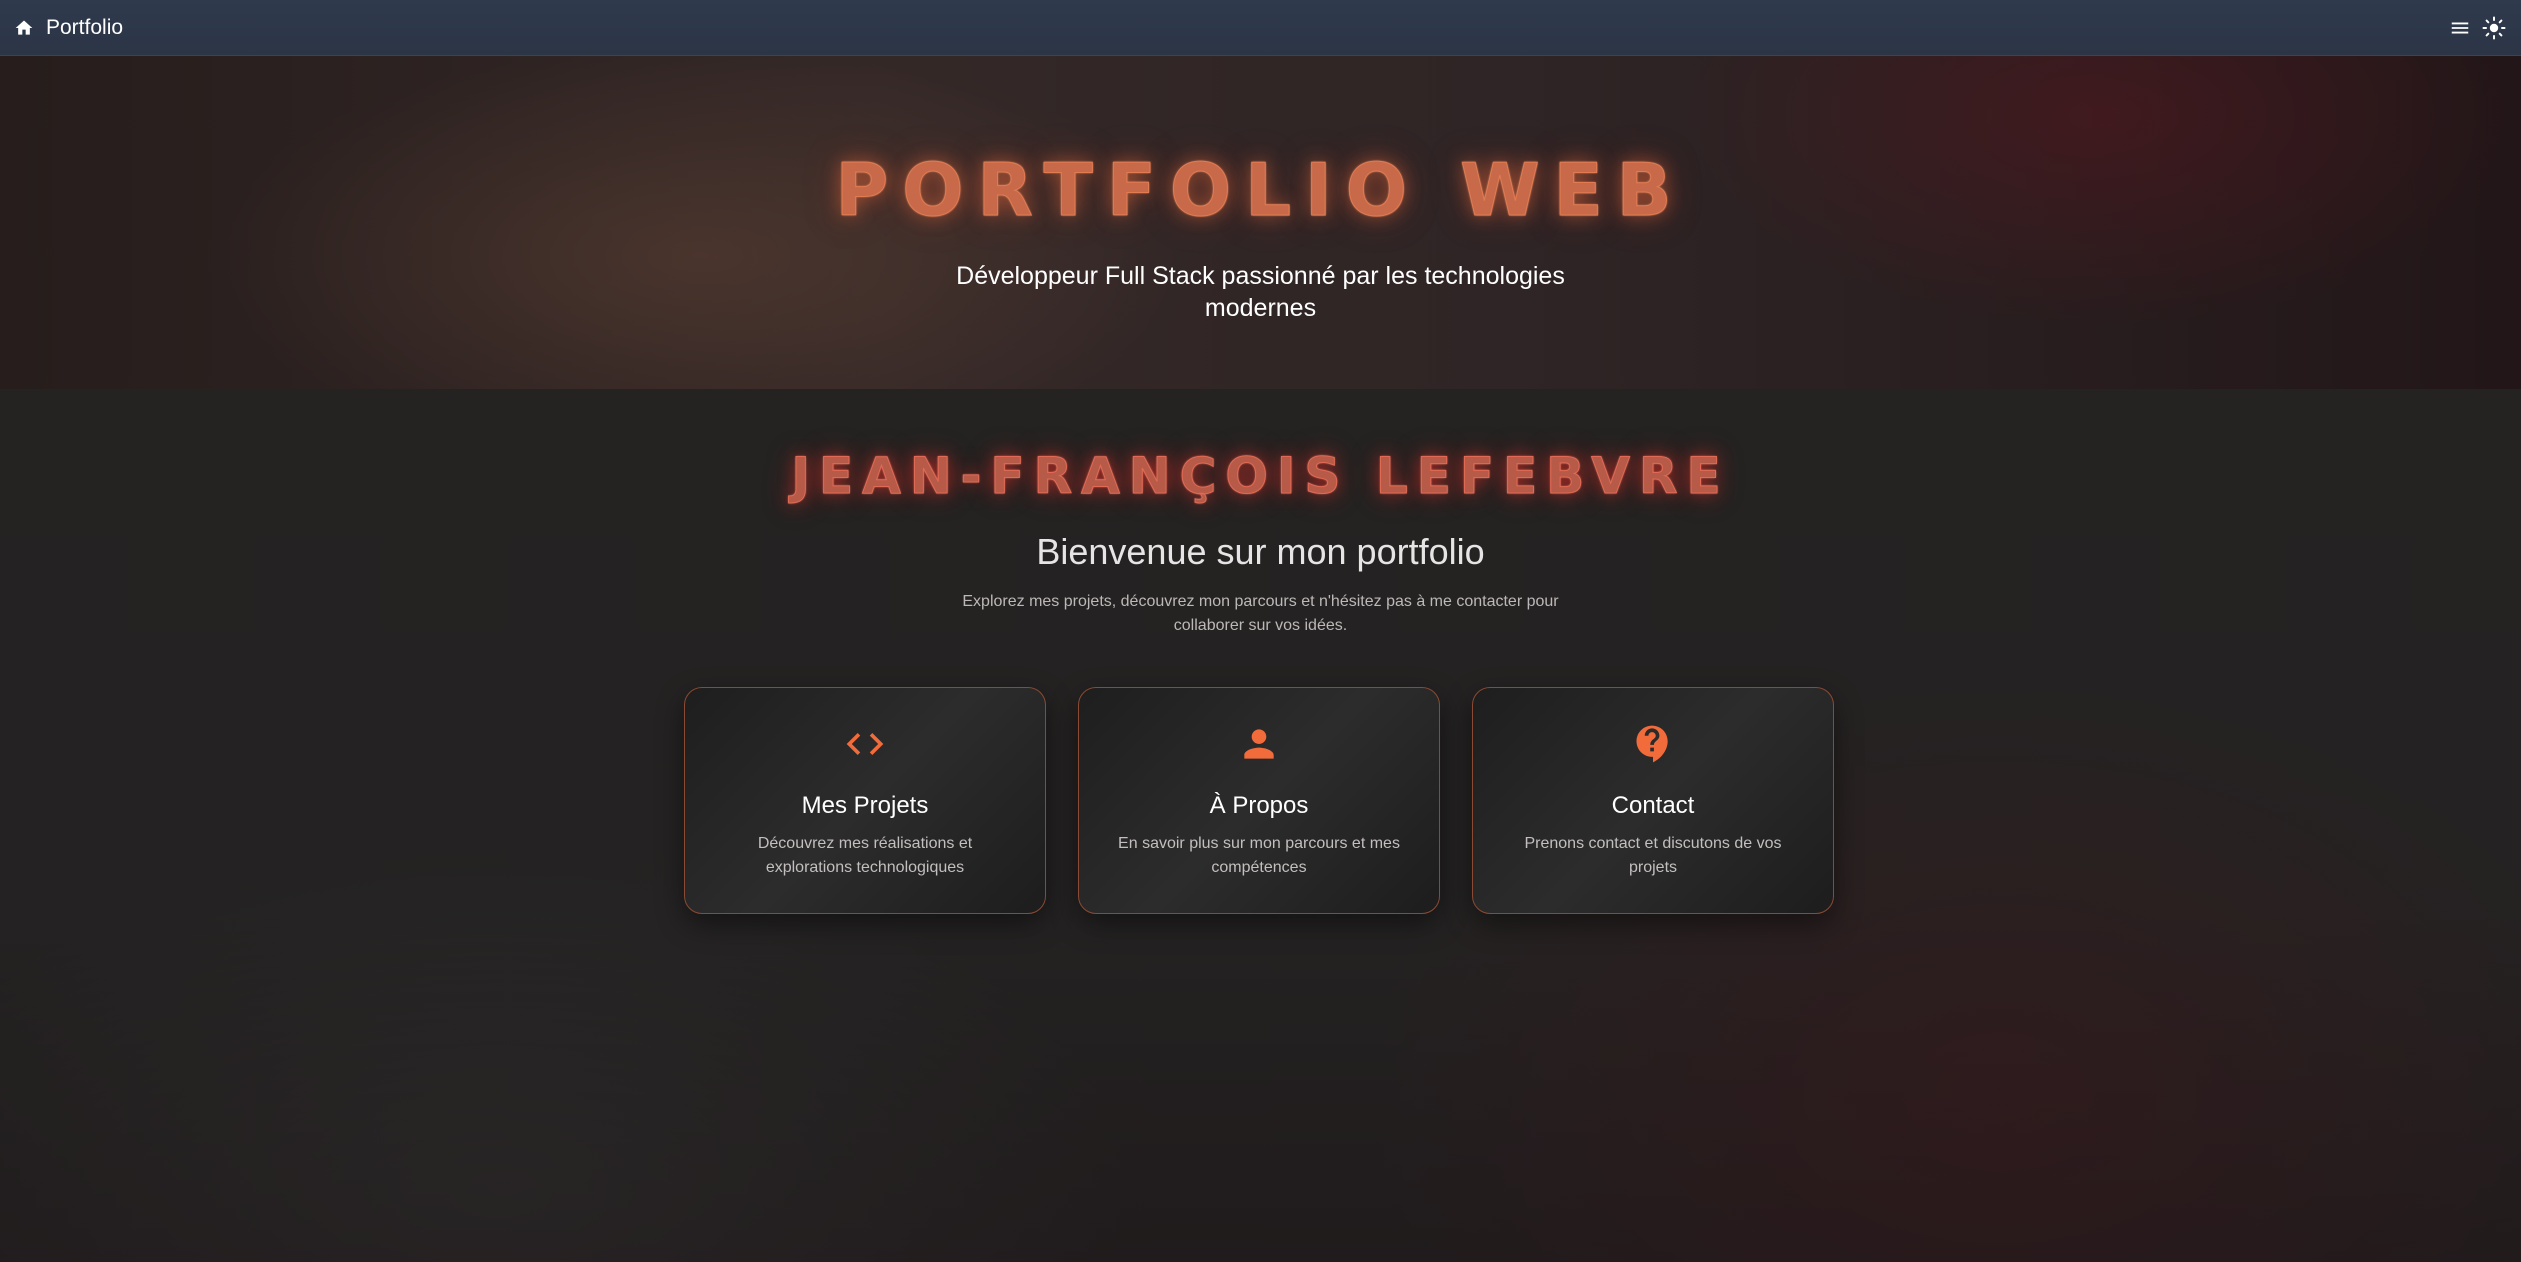 This screenshot has width=2521, height=1262. I want to click on question-bubble-icon, so click(1653, 744).